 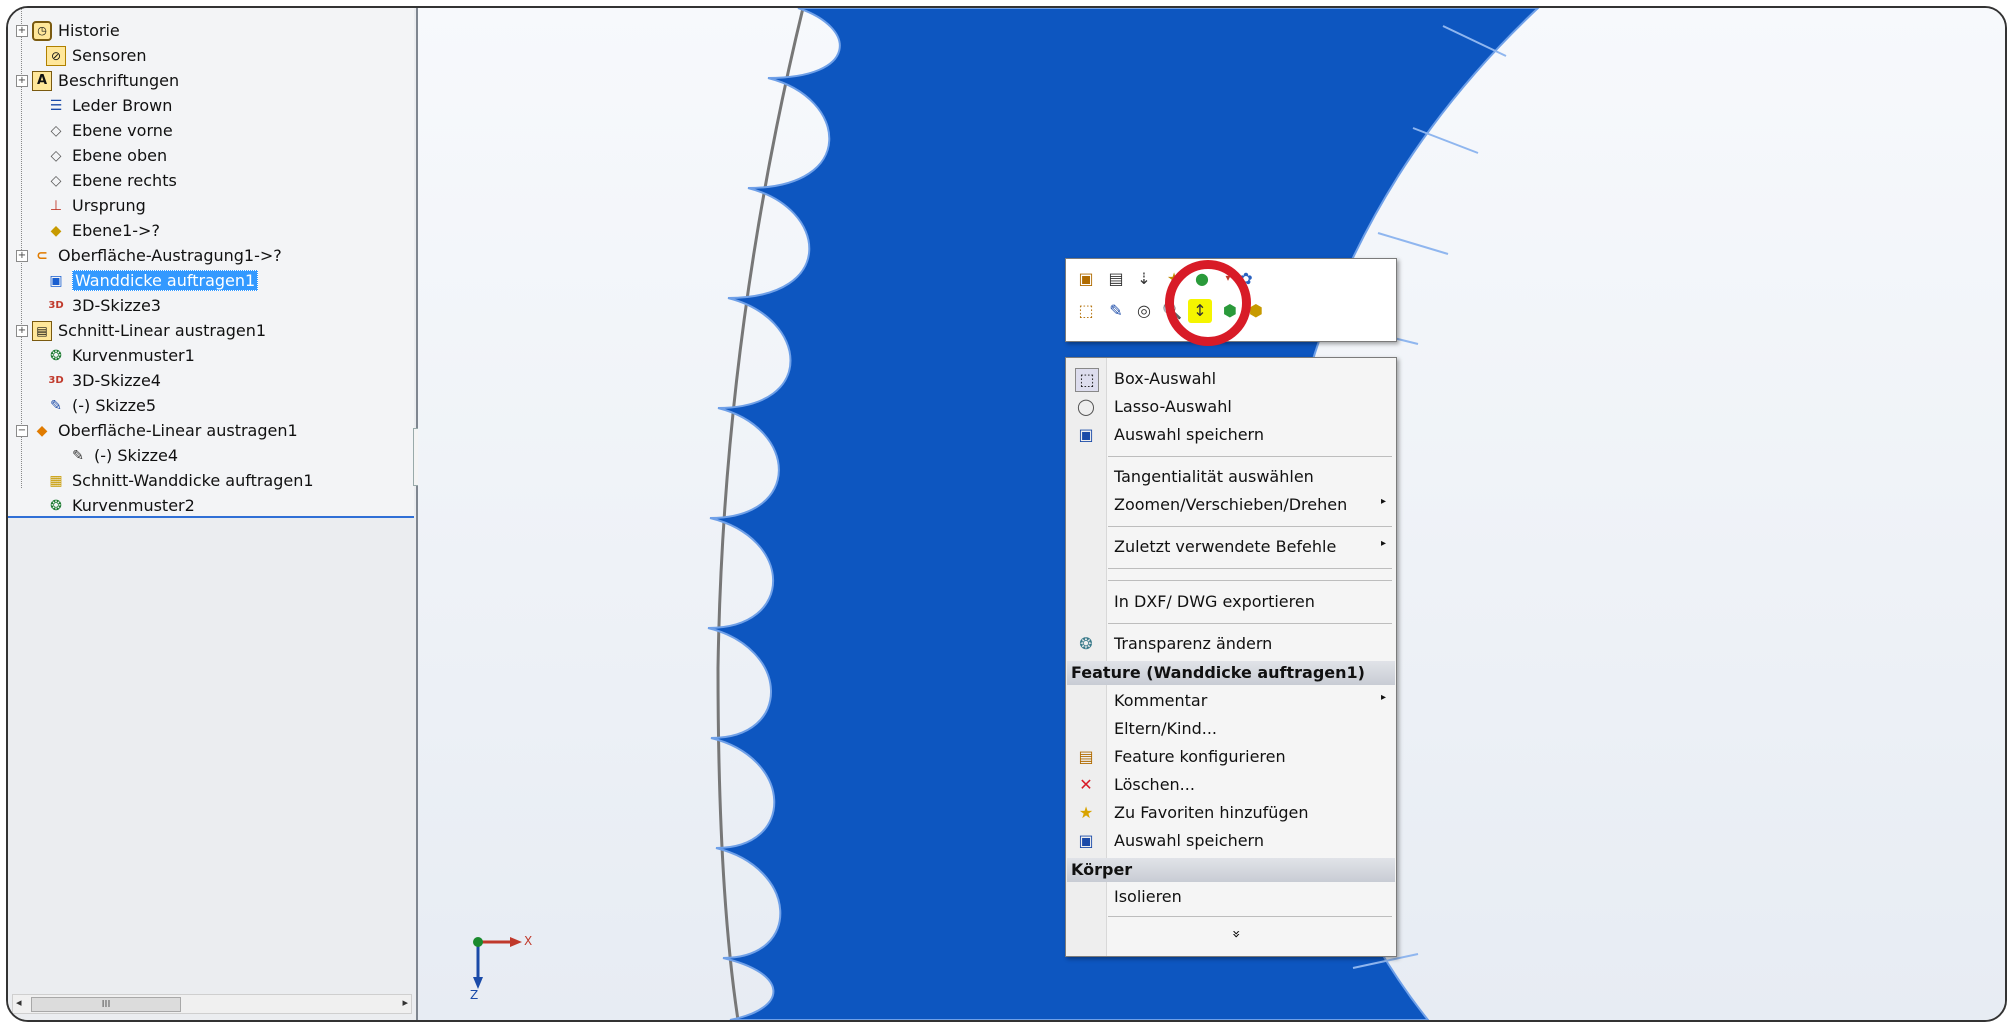 What do you see at coordinates (93, 80) in the screenshot?
I see `tree-item-beschriftungen: + A Beschriftungen` at bounding box center [93, 80].